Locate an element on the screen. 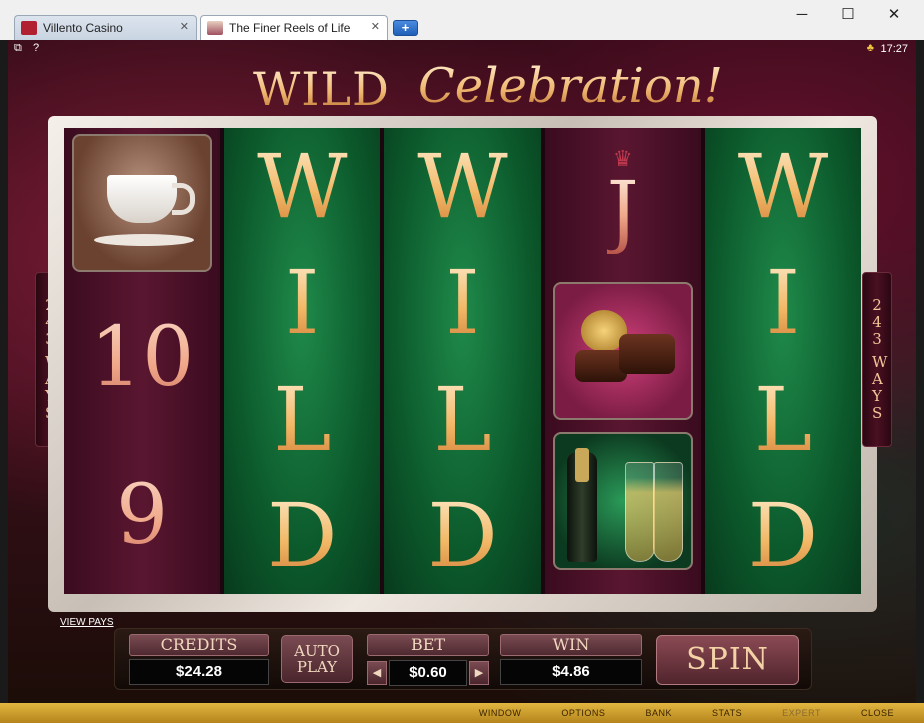 This screenshot has width=924, height=723. menu-close: CLOSE is located at coordinates (877, 713).